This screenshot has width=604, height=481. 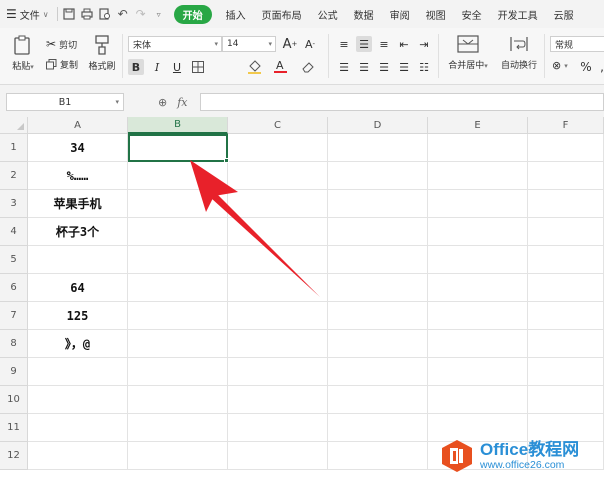 What do you see at coordinates (478, 125) in the screenshot?
I see `column-header-e: E` at bounding box center [478, 125].